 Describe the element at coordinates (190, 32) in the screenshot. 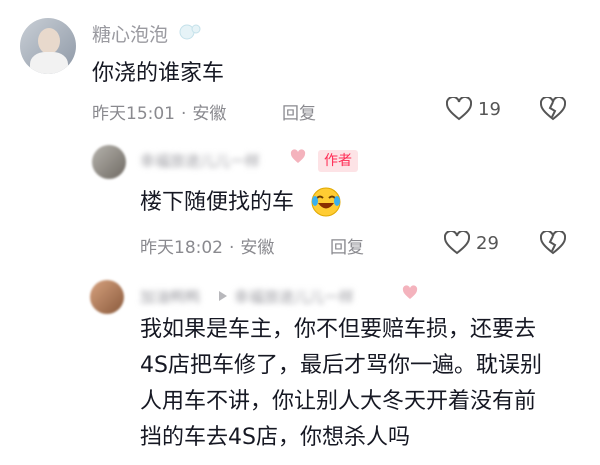

I see `bubble-emoji` at that location.